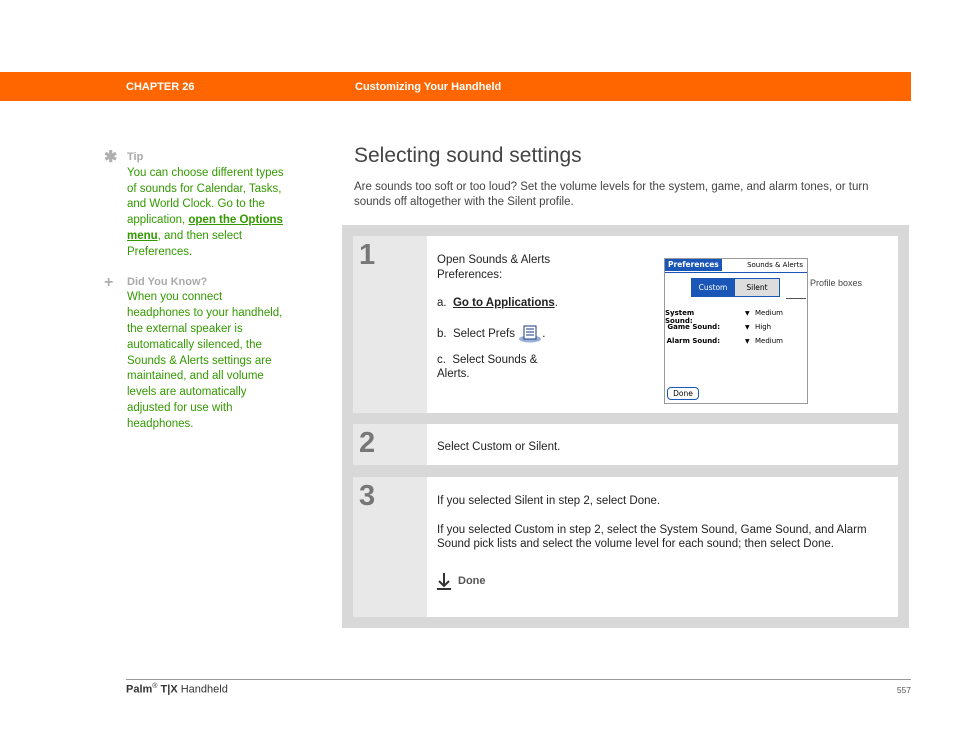  What do you see at coordinates (769, 341) in the screenshot?
I see `alarm-sound-value: Medium` at bounding box center [769, 341].